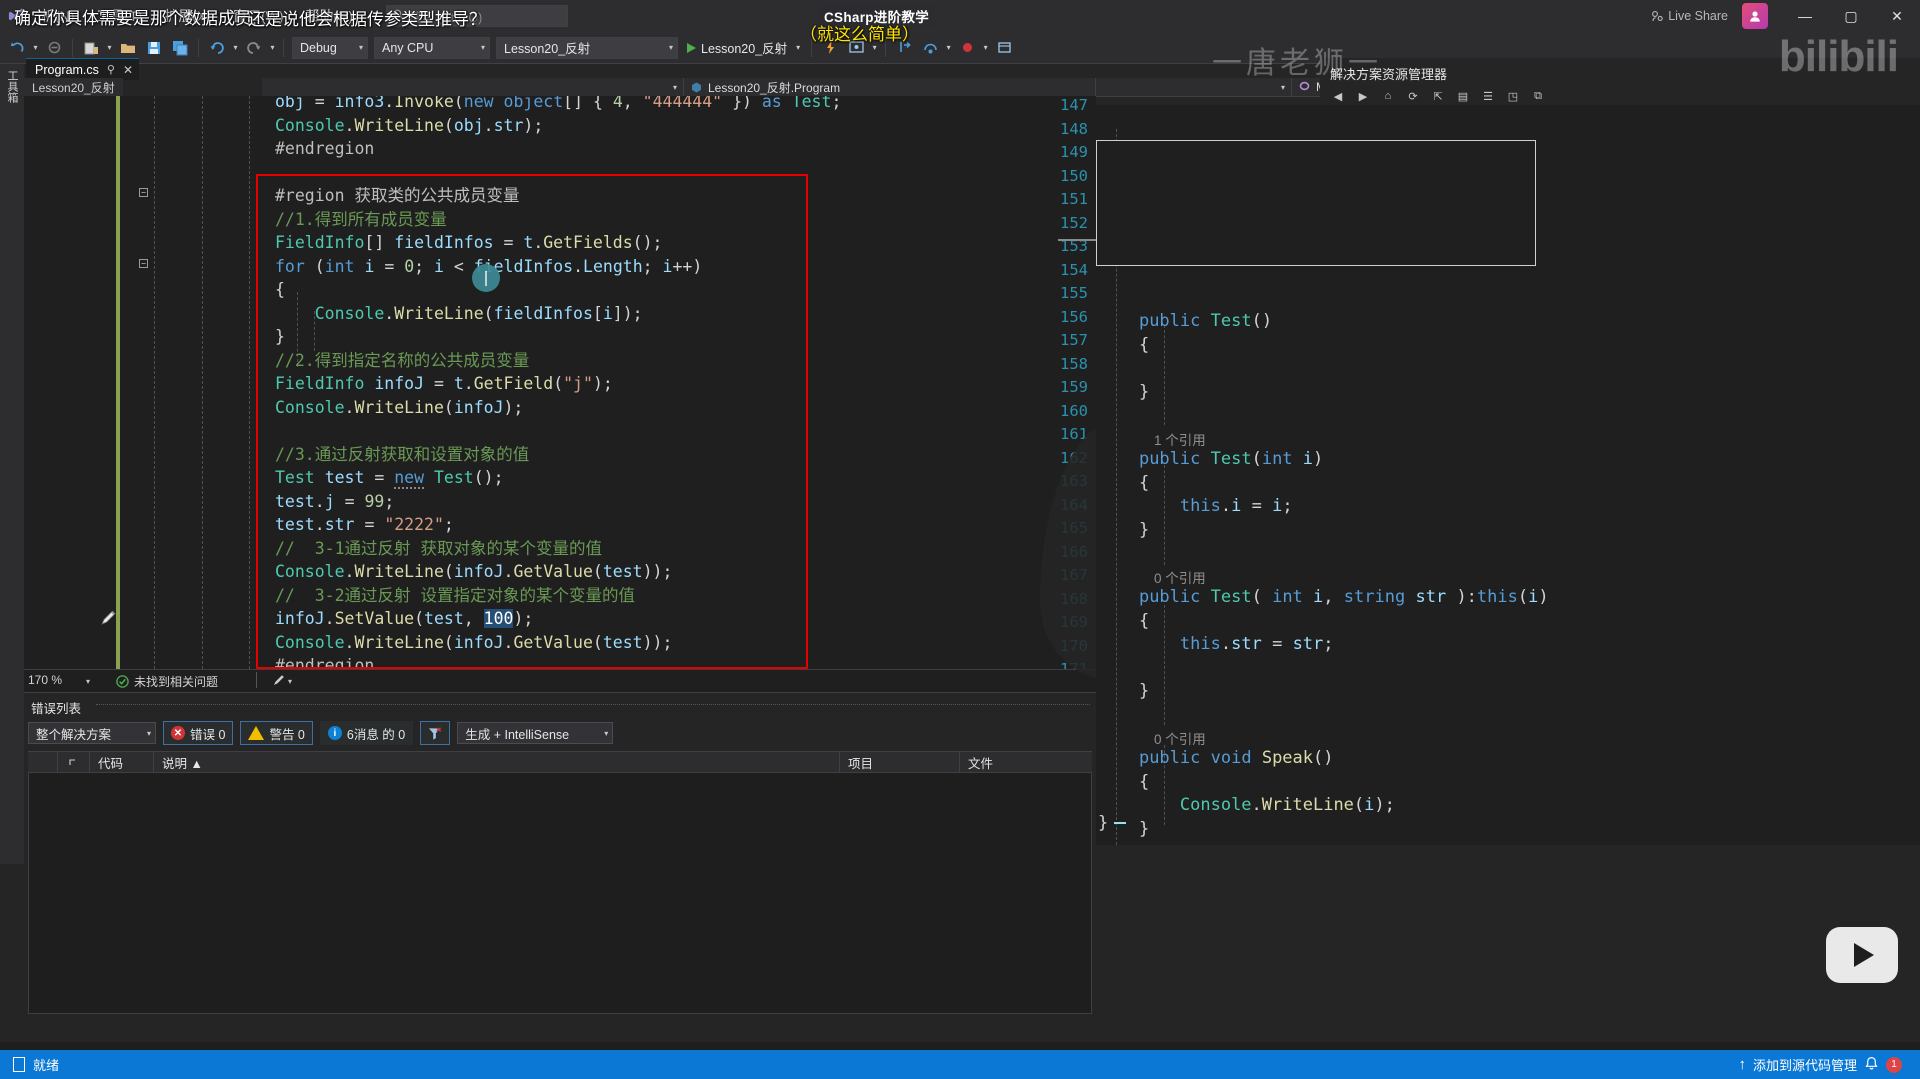 This screenshot has height=1079, width=1920. I want to click on warnings-filter-toggle: 警告 0, so click(276, 733).